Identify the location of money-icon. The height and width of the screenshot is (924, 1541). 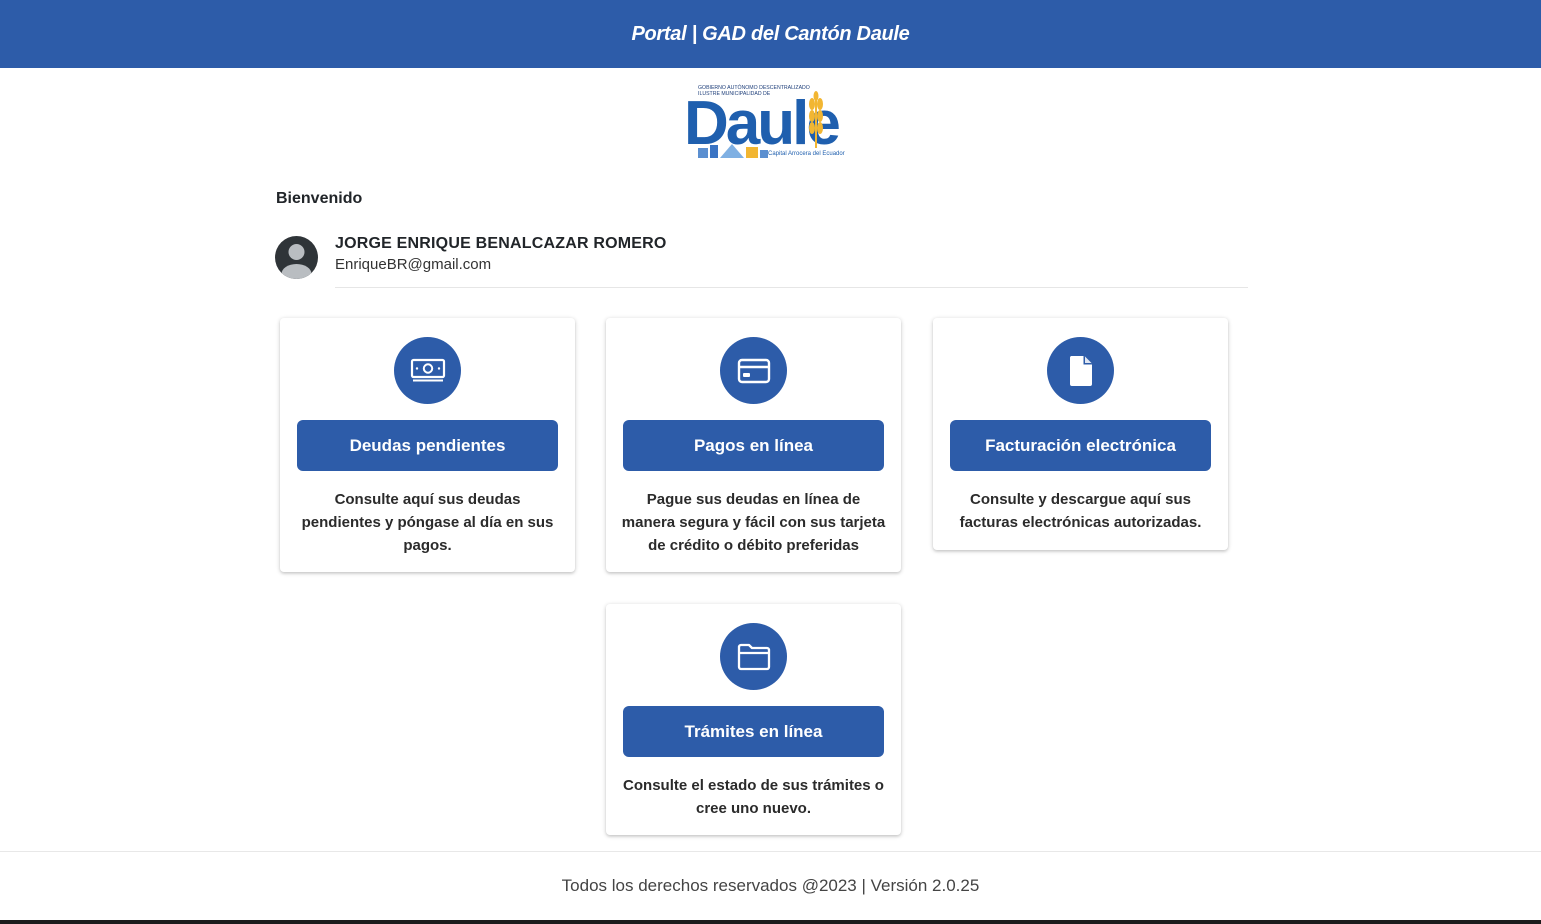
(427, 370).